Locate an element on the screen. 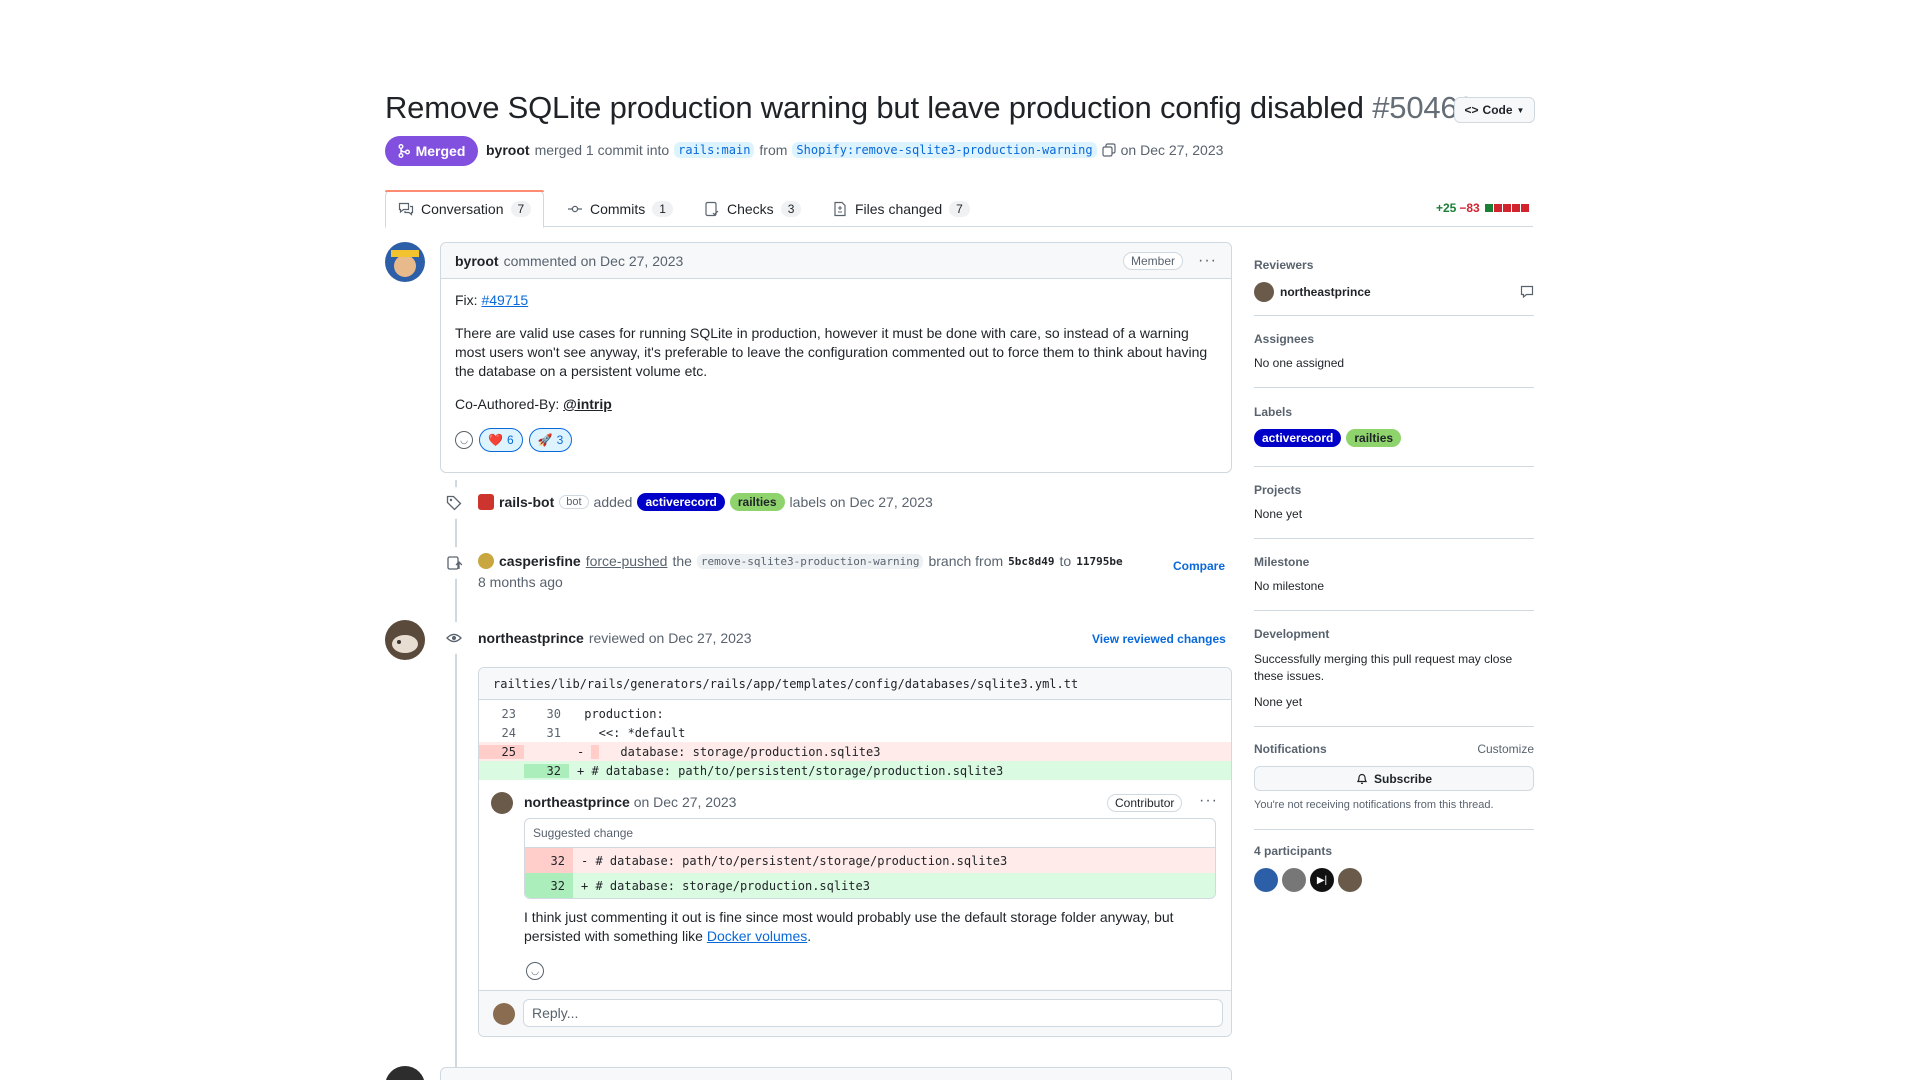  sidebar-reviewers: Reviewers northeastprince is located at coordinates (1394, 287).